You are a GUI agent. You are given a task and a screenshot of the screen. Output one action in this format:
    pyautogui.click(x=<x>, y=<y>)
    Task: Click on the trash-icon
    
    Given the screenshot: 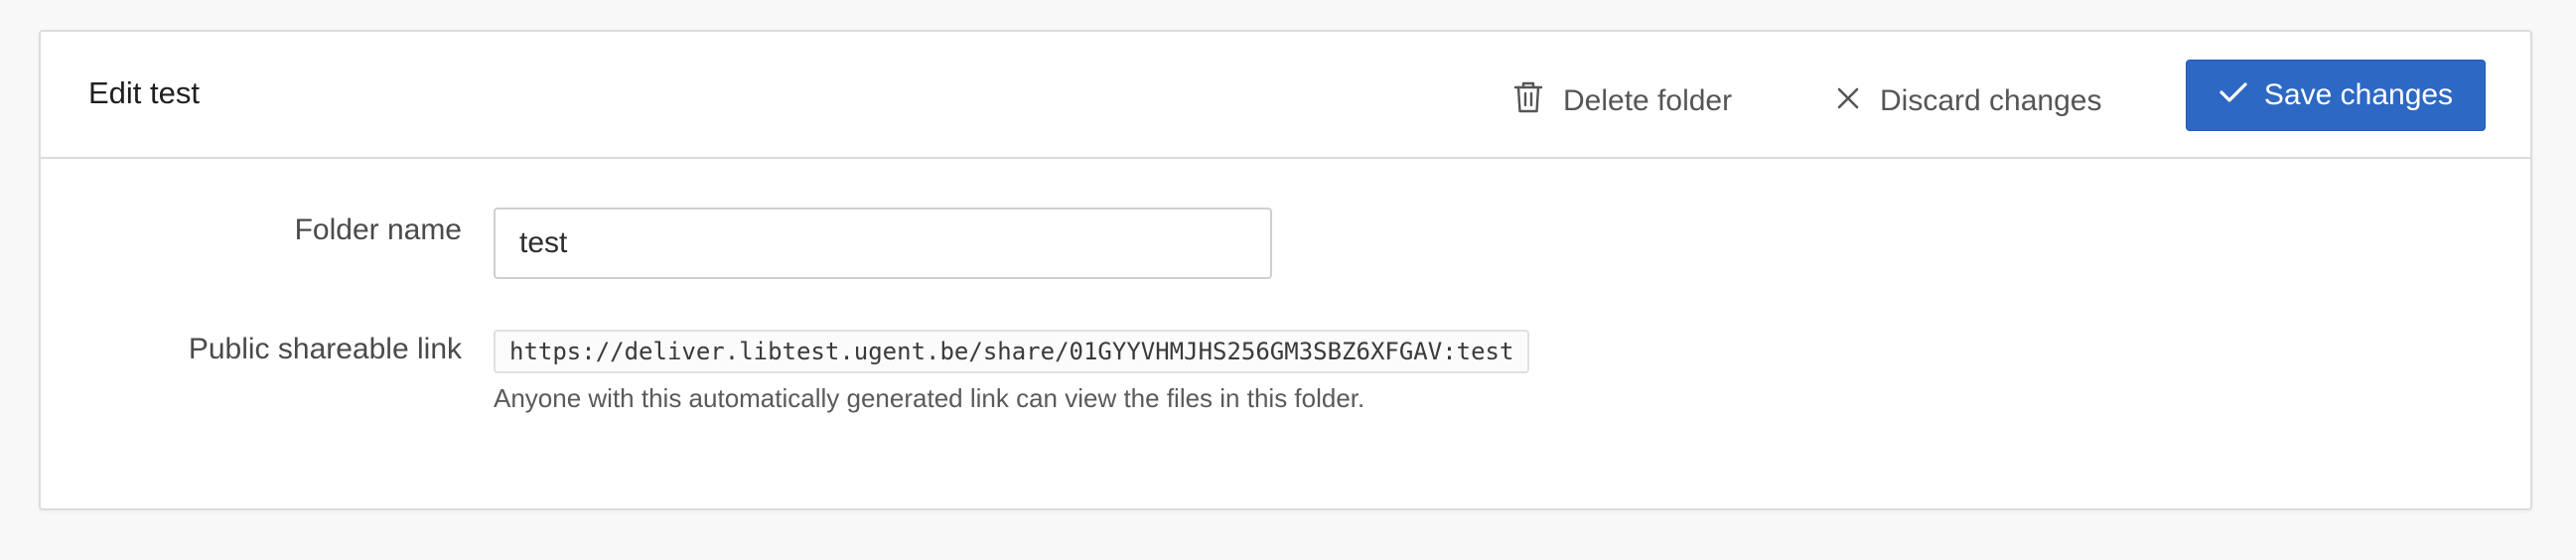 What is the action you would take?
    pyautogui.click(x=1528, y=101)
    